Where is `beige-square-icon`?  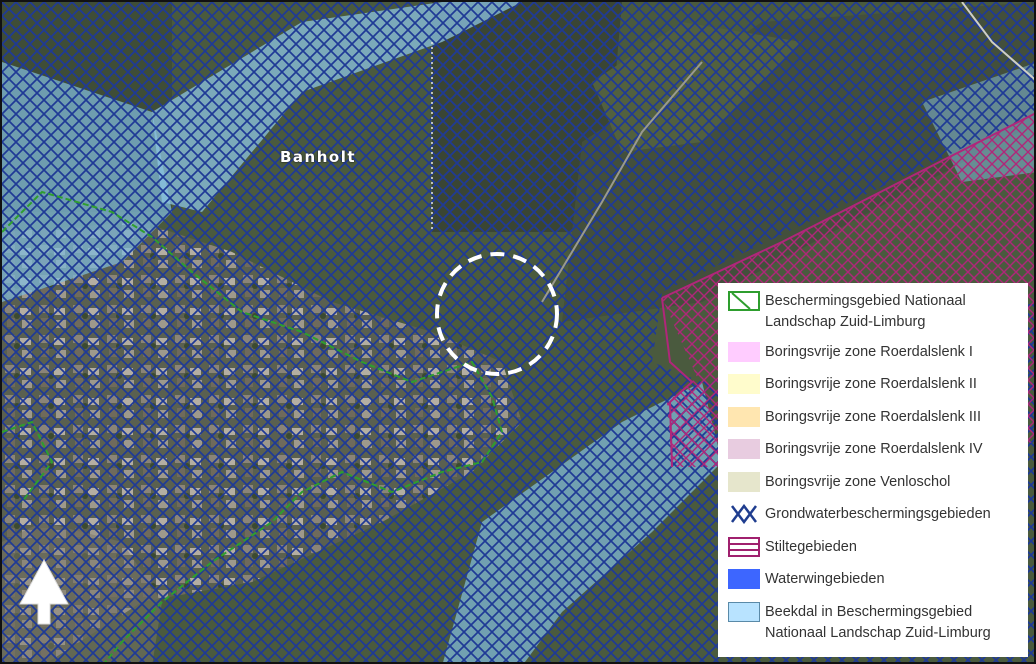
beige-square-icon is located at coordinates (744, 482).